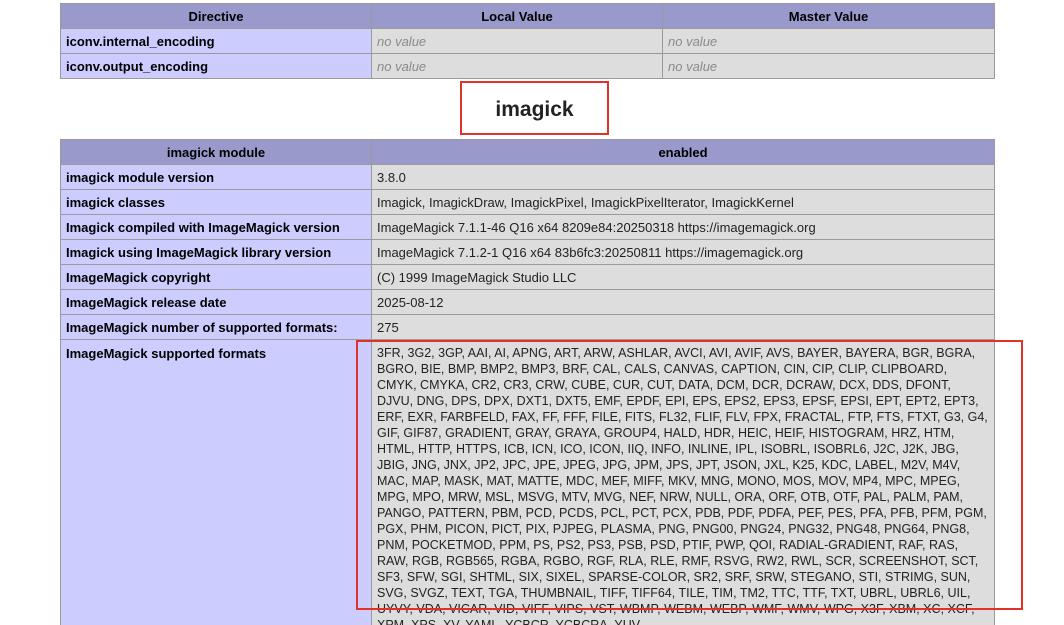 The image size is (1064, 625). Describe the element at coordinates (683, 152) in the screenshot. I see `column-header-enabled: enabled` at that location.